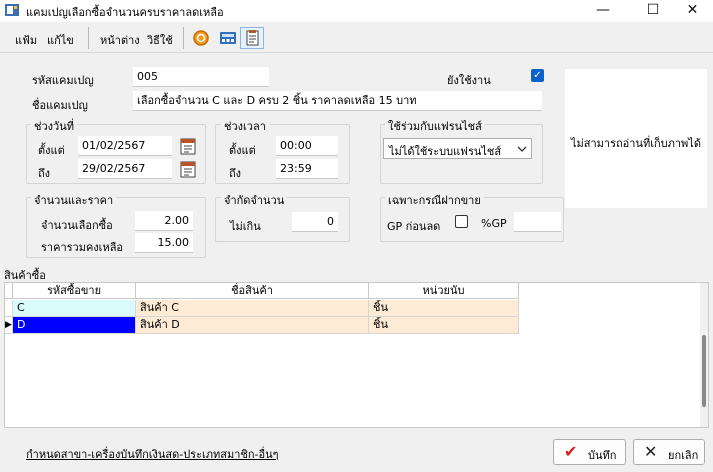 Image resolution: width=713 pixels, height=472 pixels. Describe the element at coordinates (164, 243) in the screenshot. I see `total-price-field: 15.00` at that location.